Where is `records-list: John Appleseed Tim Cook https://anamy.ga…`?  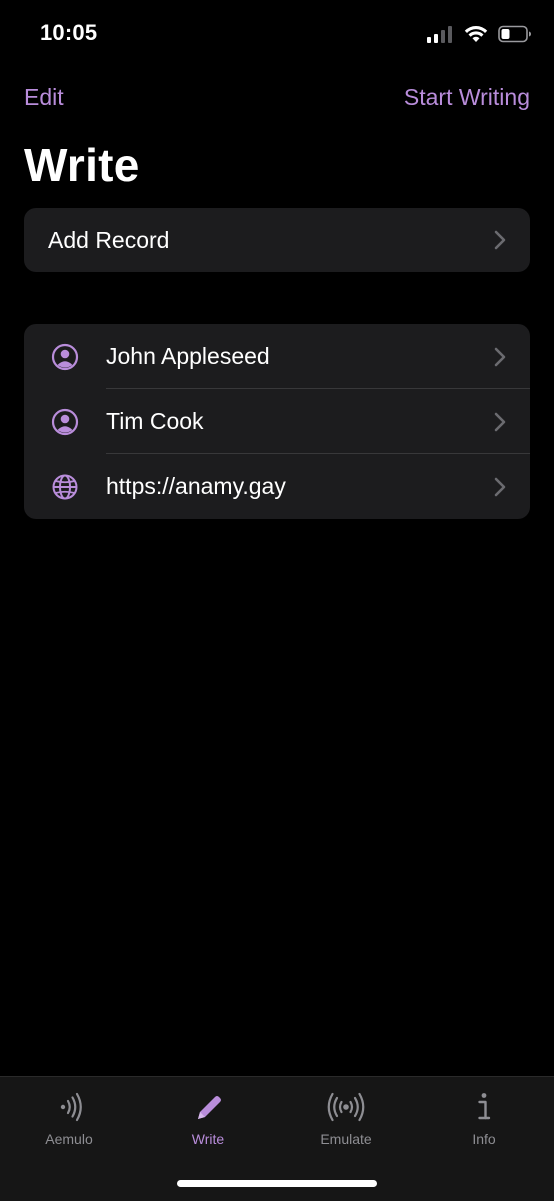
records-list: John Appleseed Tim Cook https://anamy.ga… is located at coordinates (277, 421).